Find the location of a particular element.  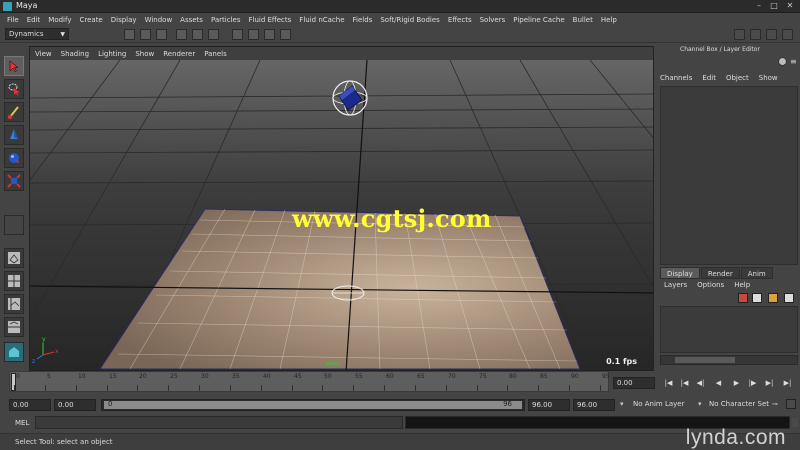

tab-render: Render is located at coordinates (720, 273).